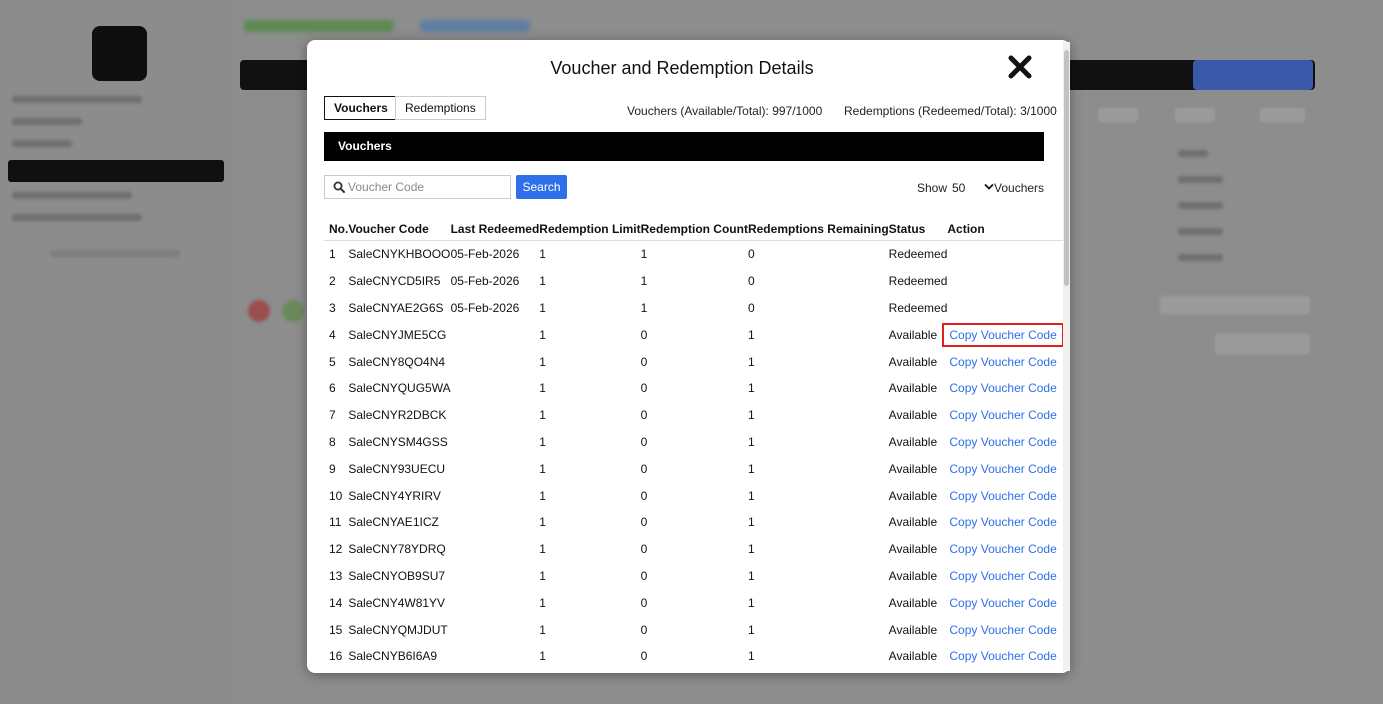  What do you see at coordinates (397, 361) in the screenshot?
I see `voucher-code: SaleCNY8QO4N4` at bounding box center [397, 361].